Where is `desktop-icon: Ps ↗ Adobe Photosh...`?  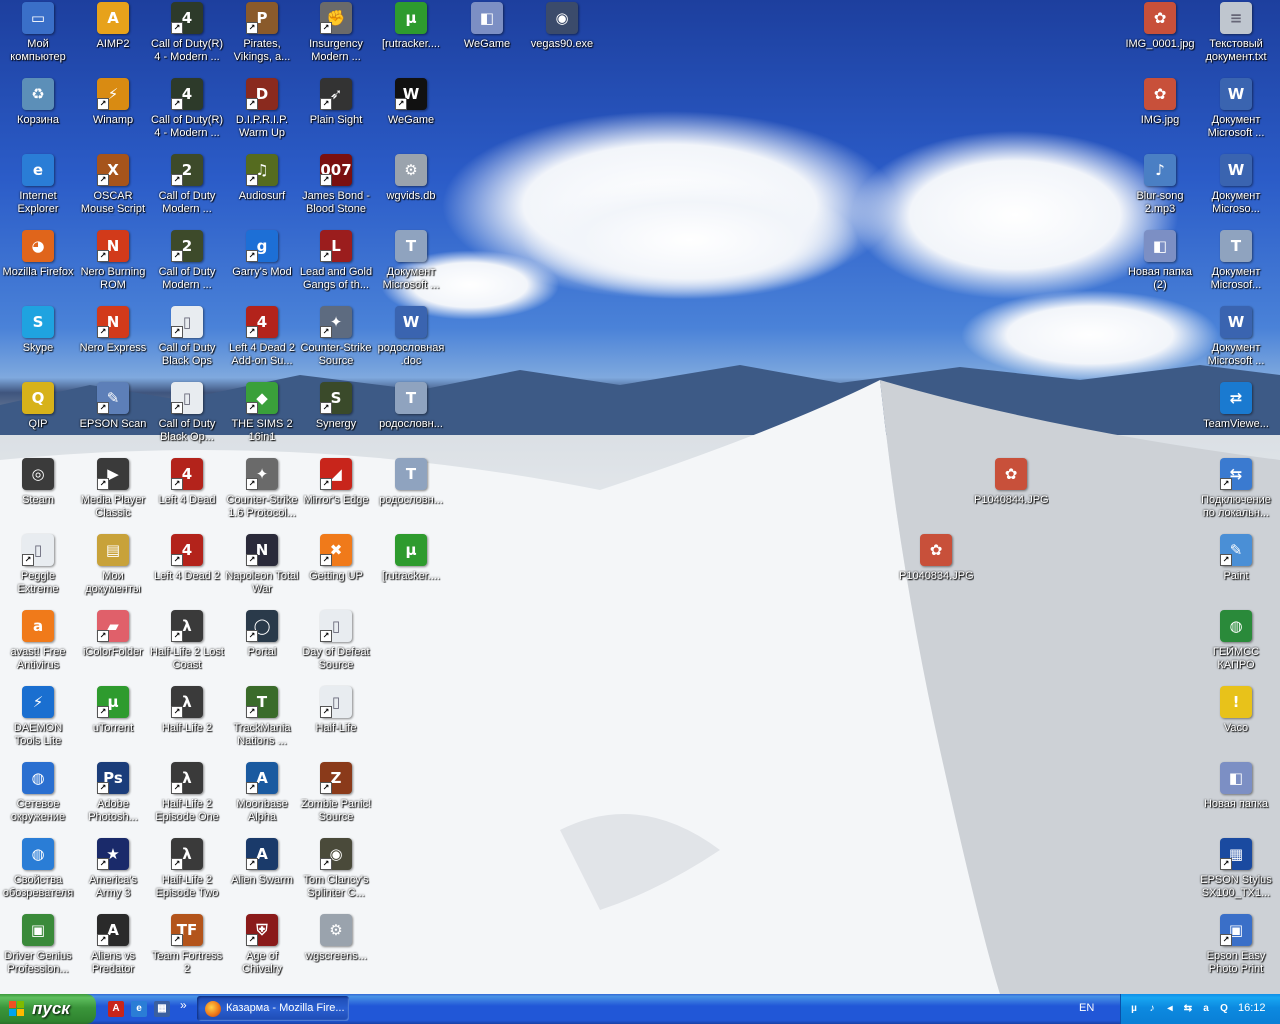
desktop-icon: Ps ↗ Adobe Photosh... is located at coordinates (113, 797).